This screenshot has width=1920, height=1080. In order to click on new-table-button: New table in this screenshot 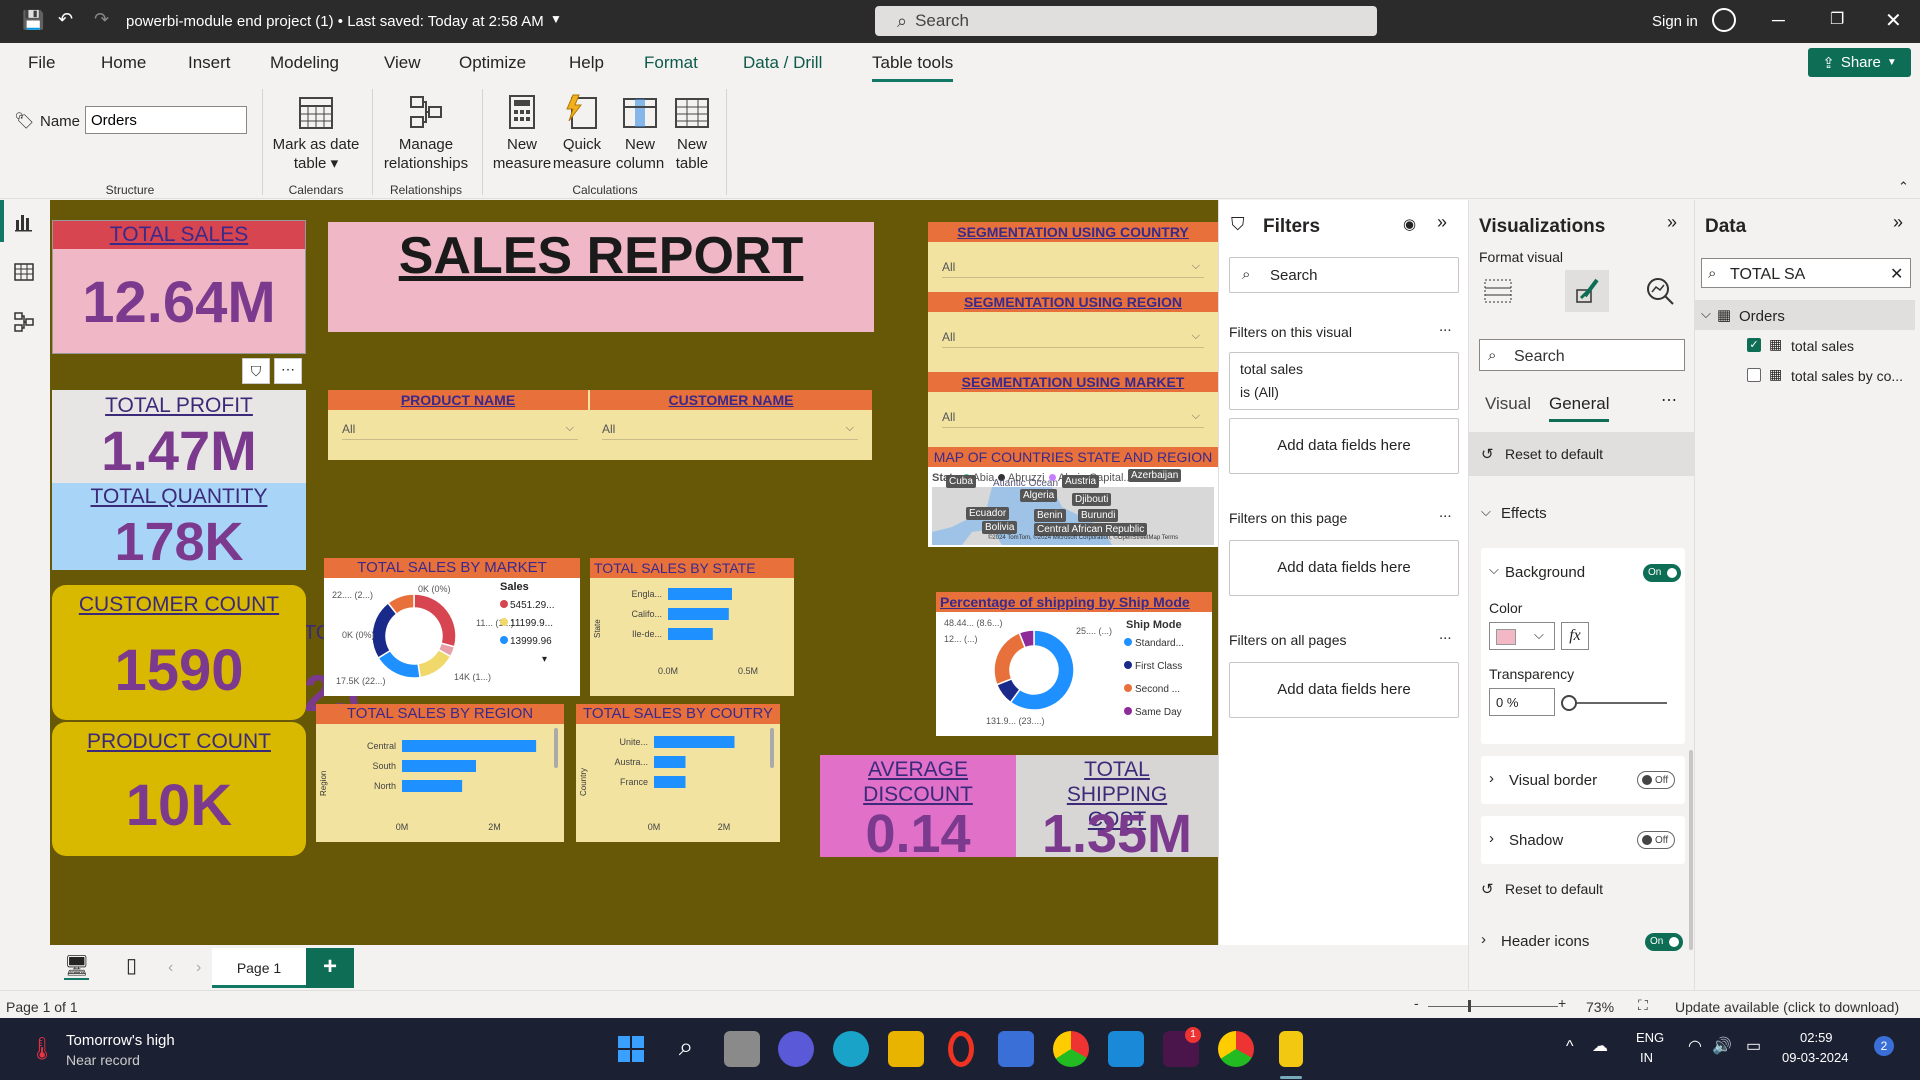, I will do `click(692, 133)`.